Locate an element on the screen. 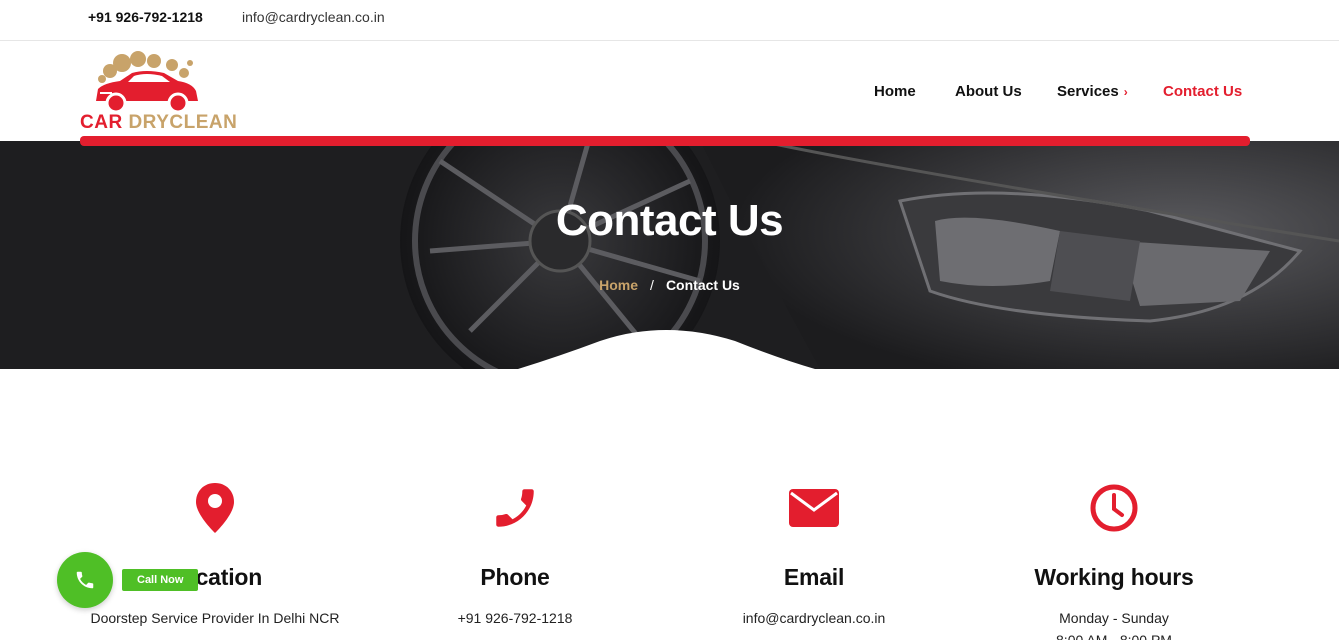 The height and width of the screenshot is (640, 1339). map-pin-icon is located at coordinates (215, 508).